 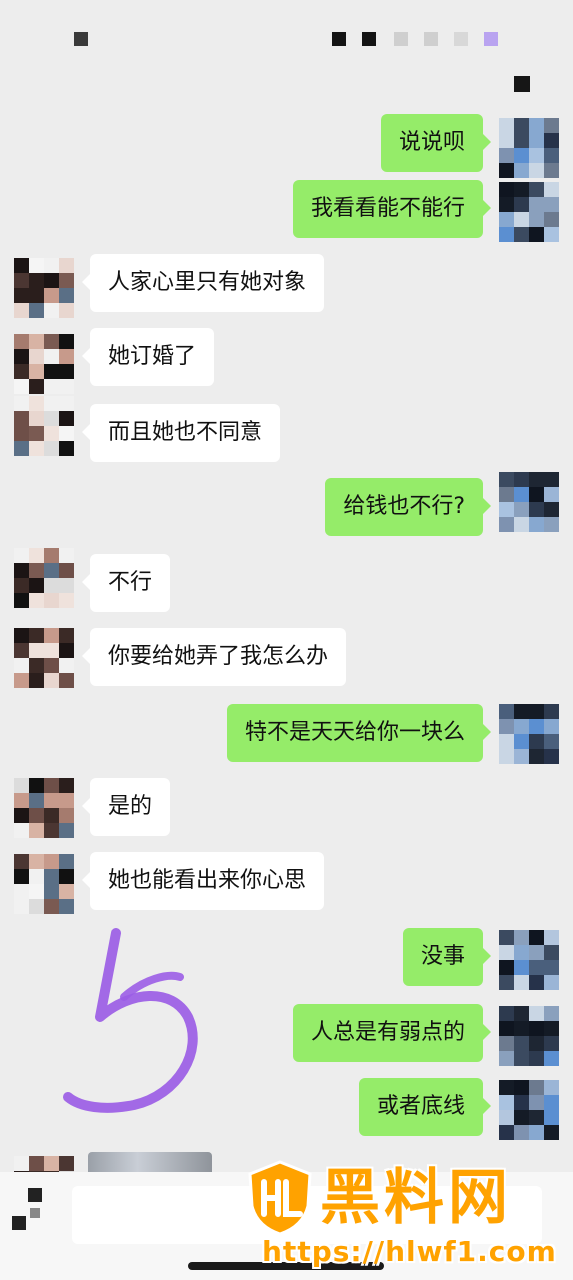 I want to click on watermark-title: 黑料网, so click(x=416, y=1198).